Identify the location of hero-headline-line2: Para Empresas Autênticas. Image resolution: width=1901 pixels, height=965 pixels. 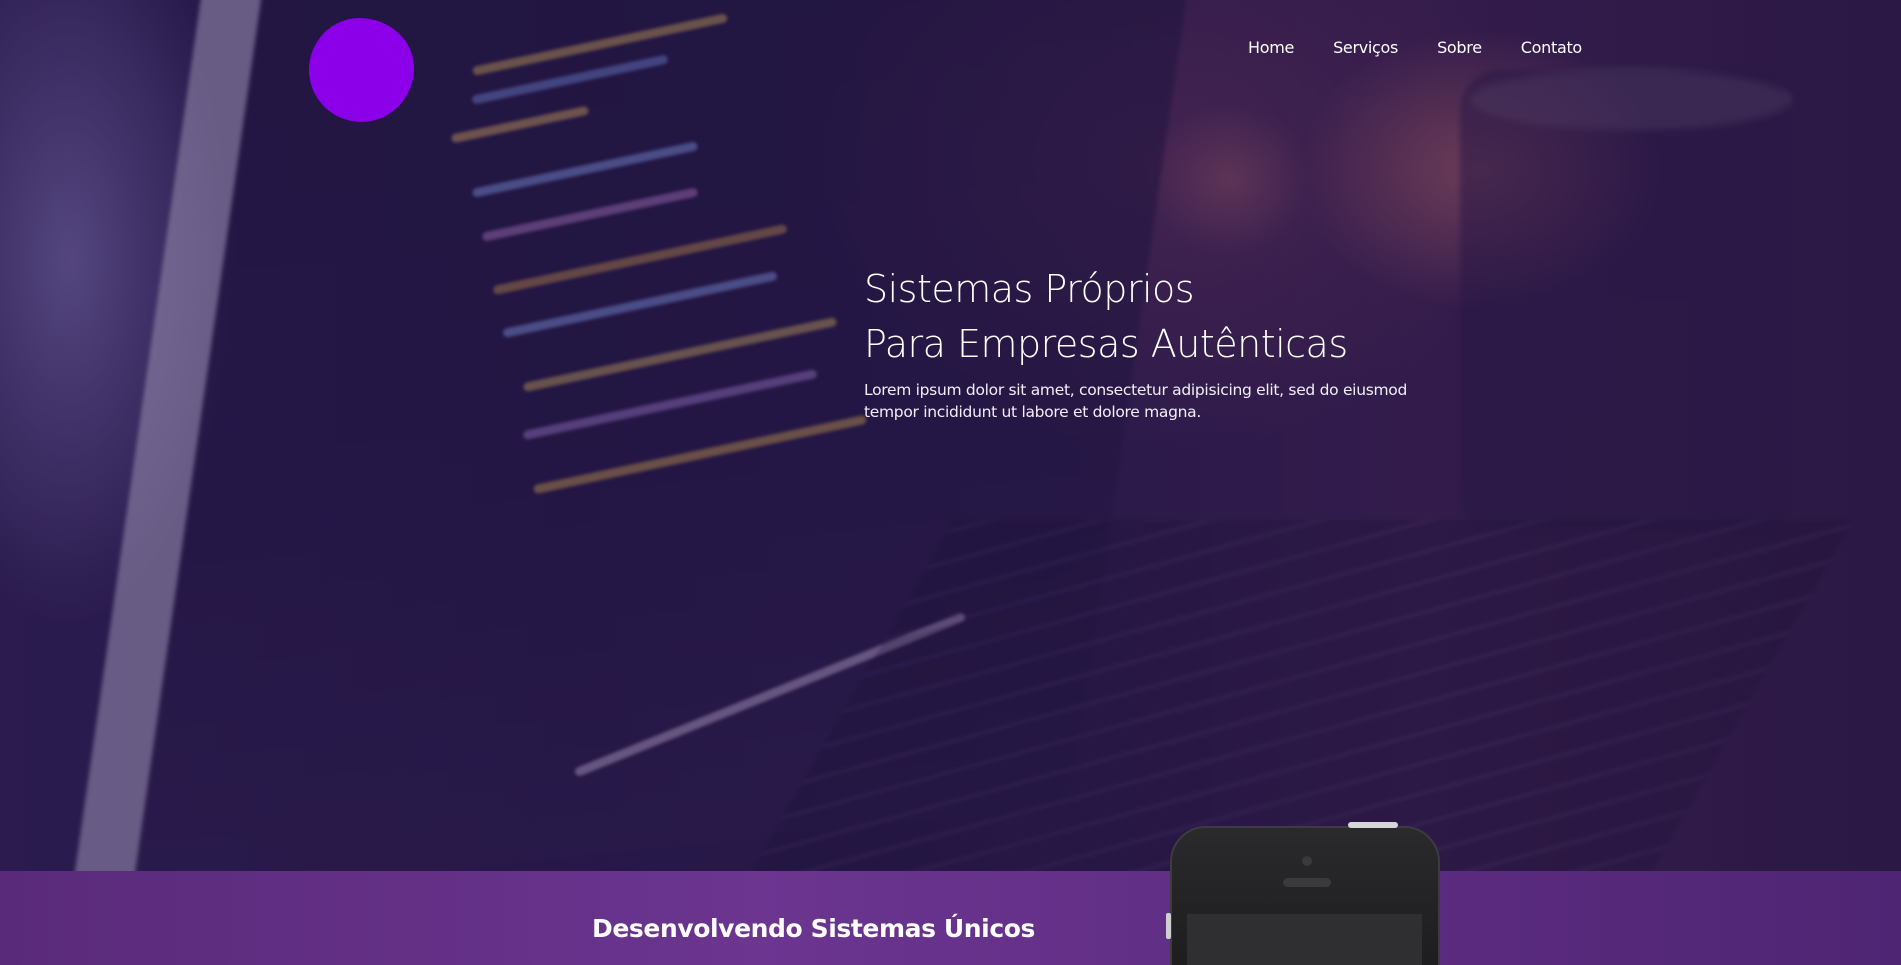
(1106, 344).